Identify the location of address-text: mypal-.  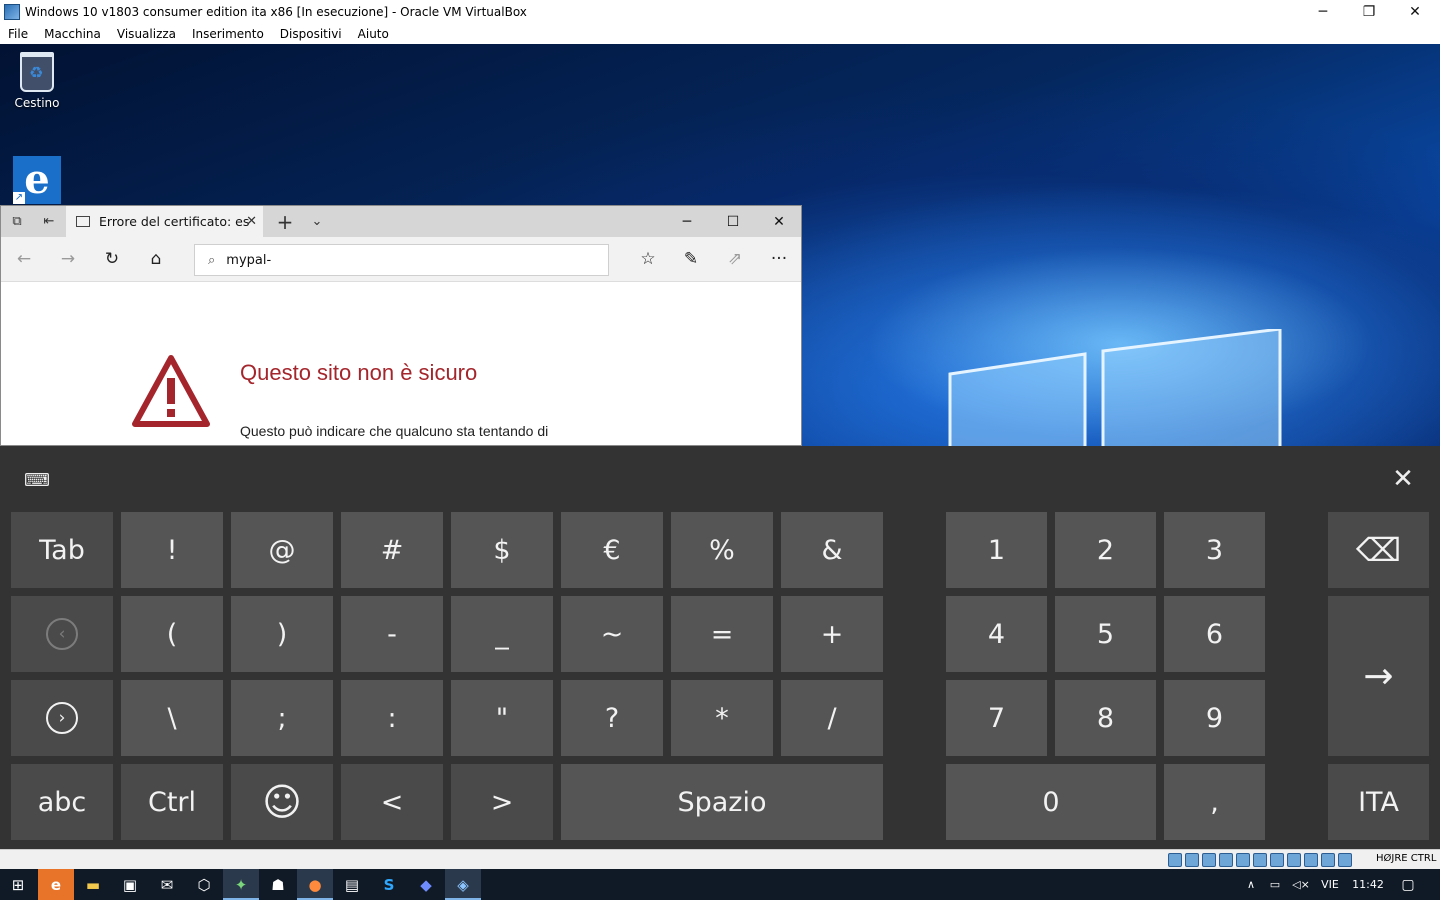
(248, 260).